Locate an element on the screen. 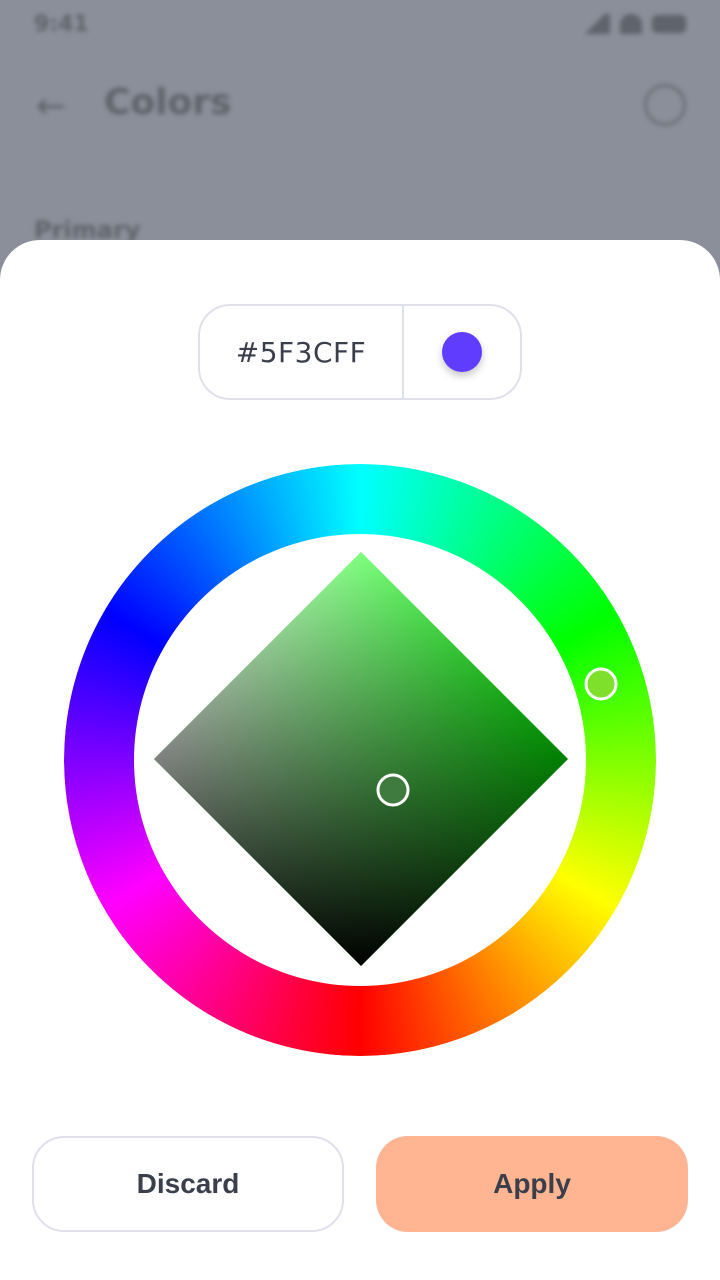  signal-icon is located at coordinates (595, 24).